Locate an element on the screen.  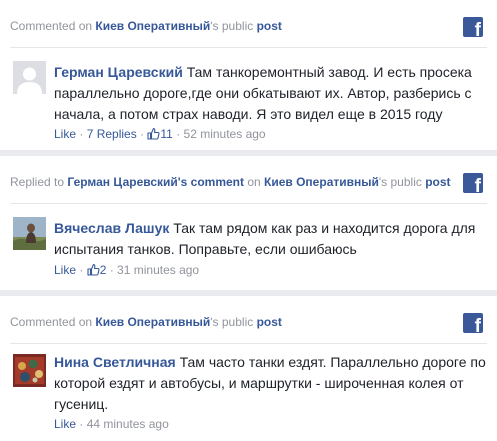
like-count: 2 is located at coordinates (96, 270).